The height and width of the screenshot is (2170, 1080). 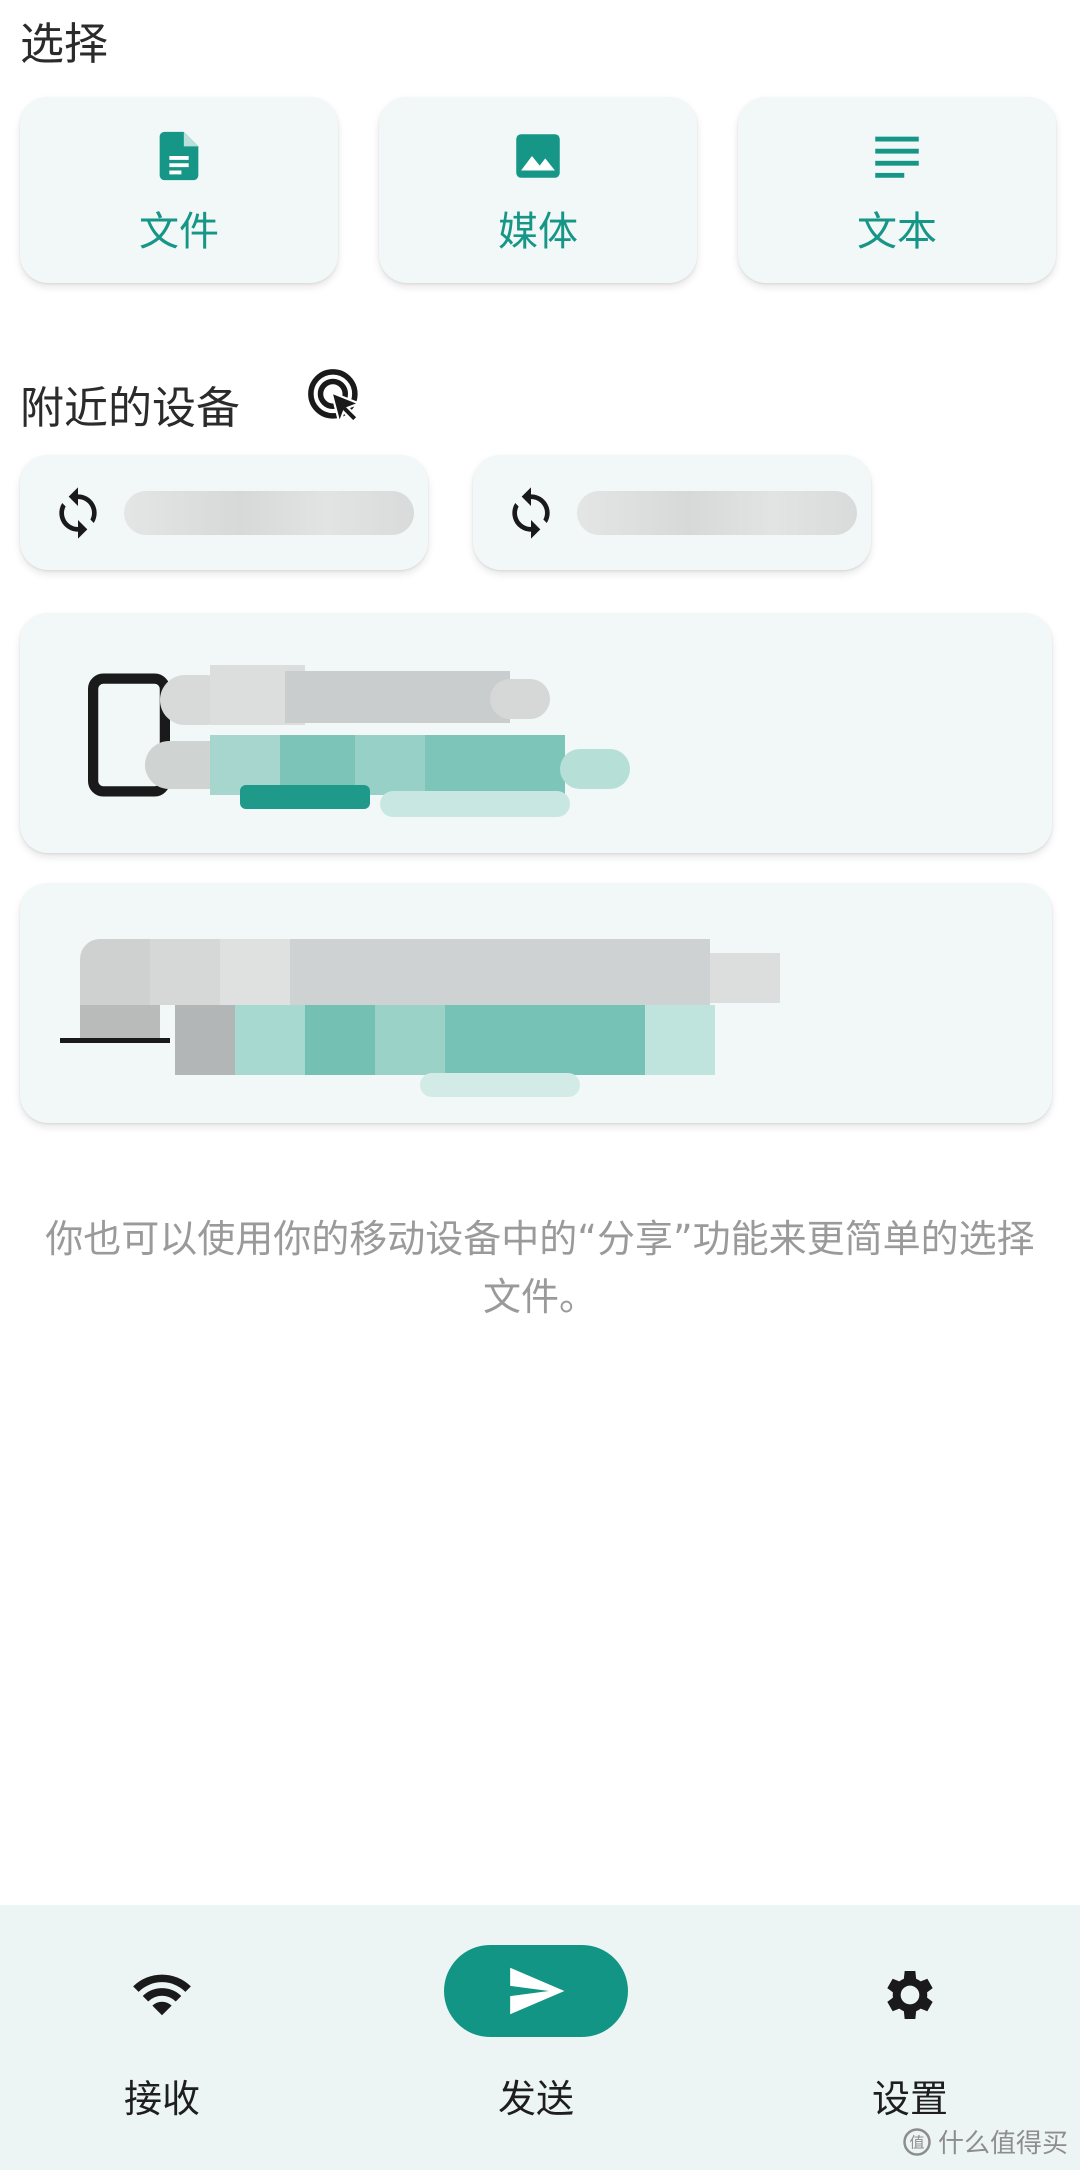 I want to click on pick-text-button: 文本, so click(x=897, y=190).